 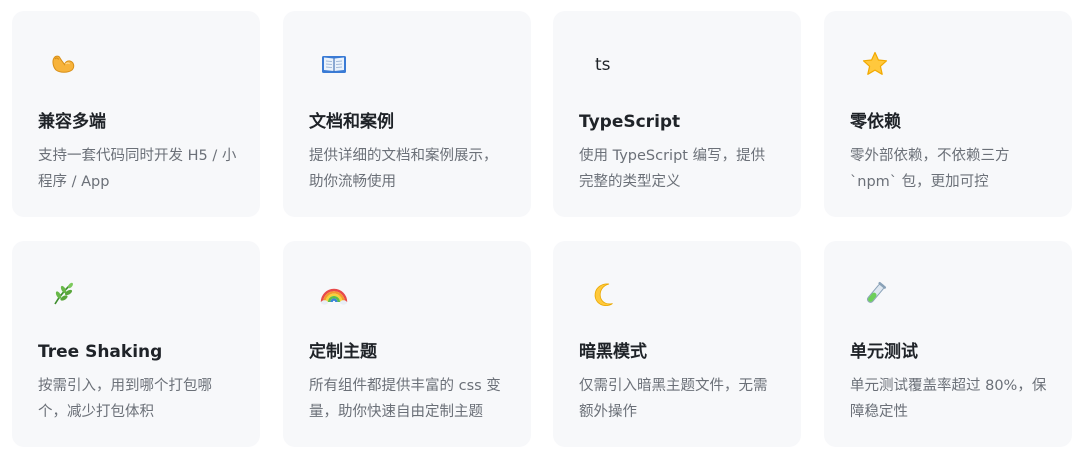 What do you see at coordinates (125, 399) in the screenshot?
I see `feature-description: 按需引入，用到哪个打包哪个，减少打包体积` at bounding box center [125, 399].